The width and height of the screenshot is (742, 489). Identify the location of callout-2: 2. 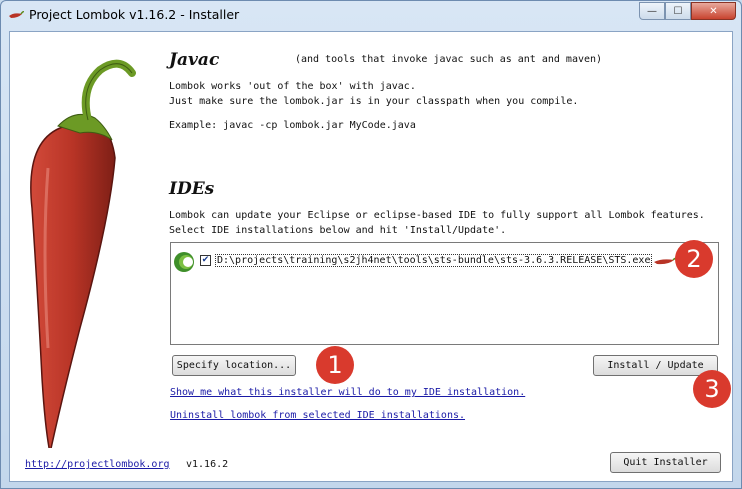
(694, 259).